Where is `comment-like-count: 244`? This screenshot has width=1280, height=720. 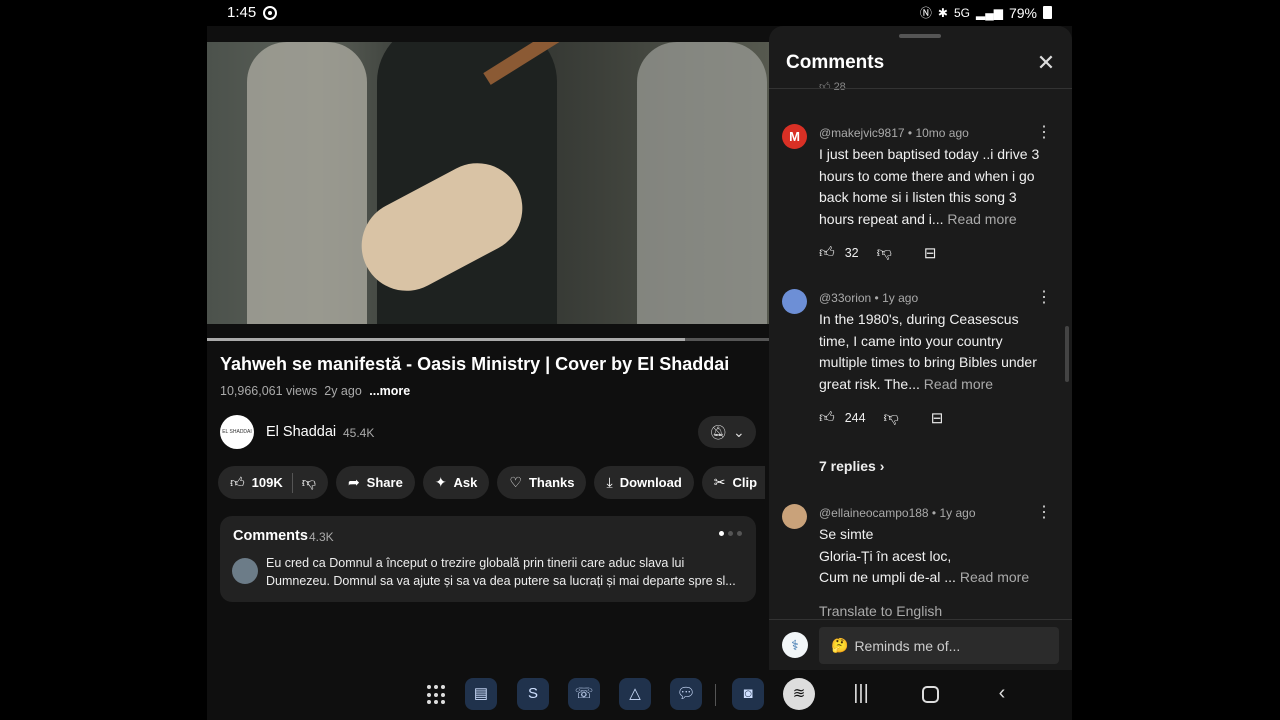
comment-like-count: 244 is located at coordinates (855, 418).